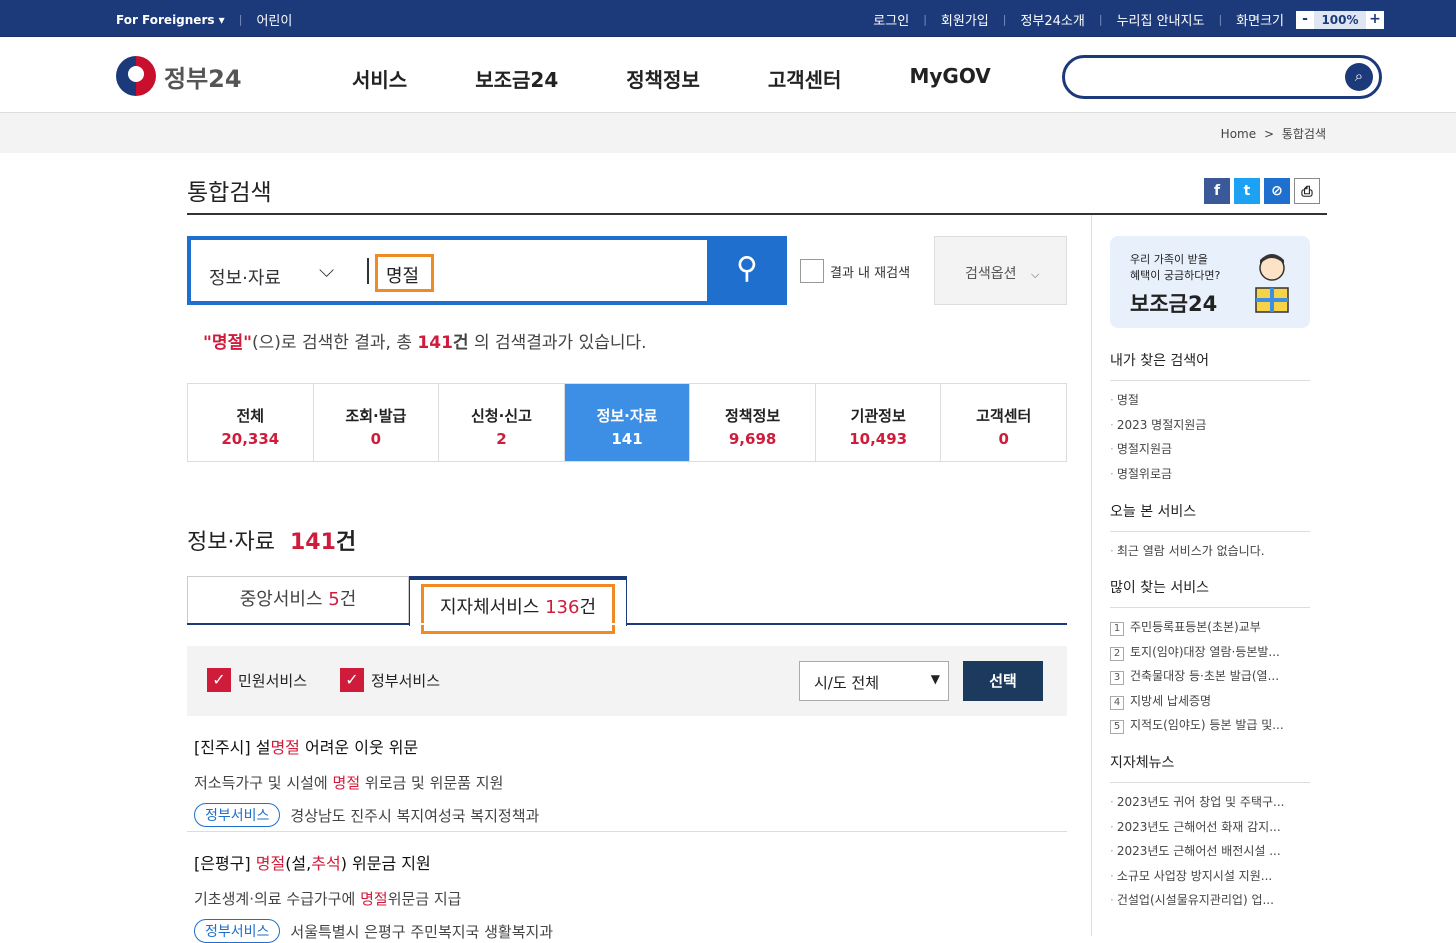 This screenshot has height=943, width=1456. I want to click on title-text: [진주시] 설, so click(232, 747).